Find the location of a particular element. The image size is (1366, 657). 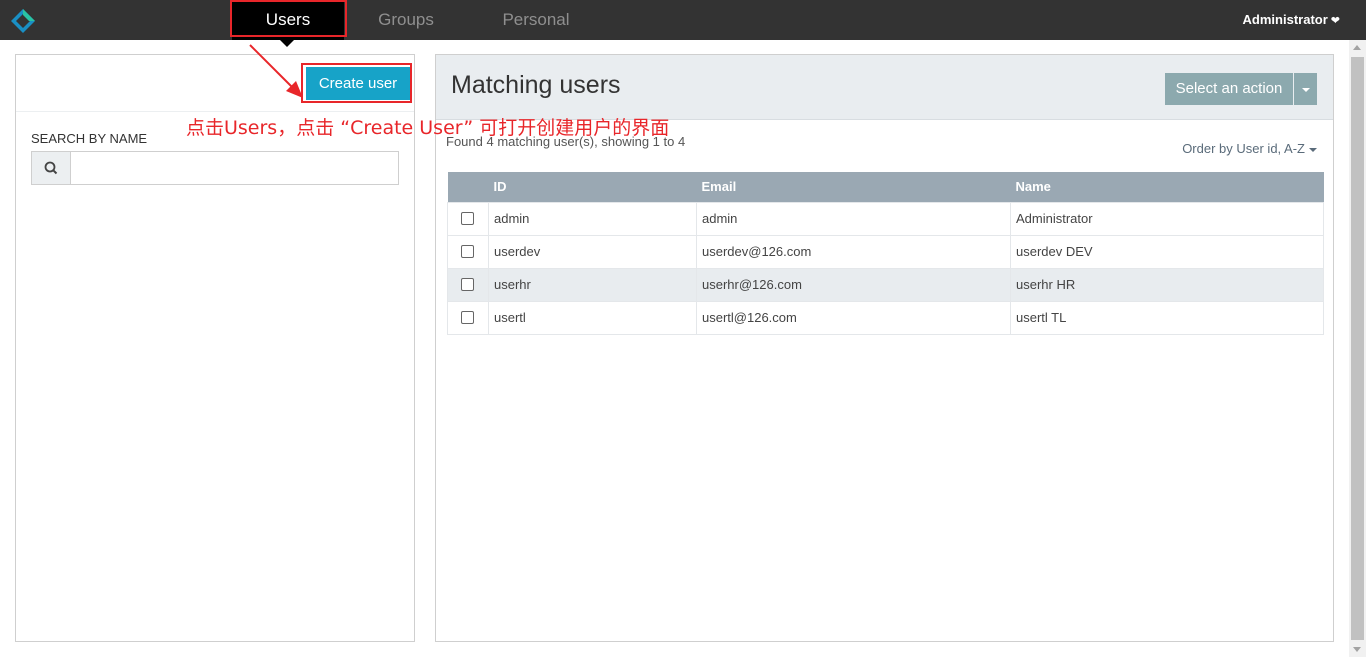

select-action-button: Select an action is located at coordinates (1229, 89).